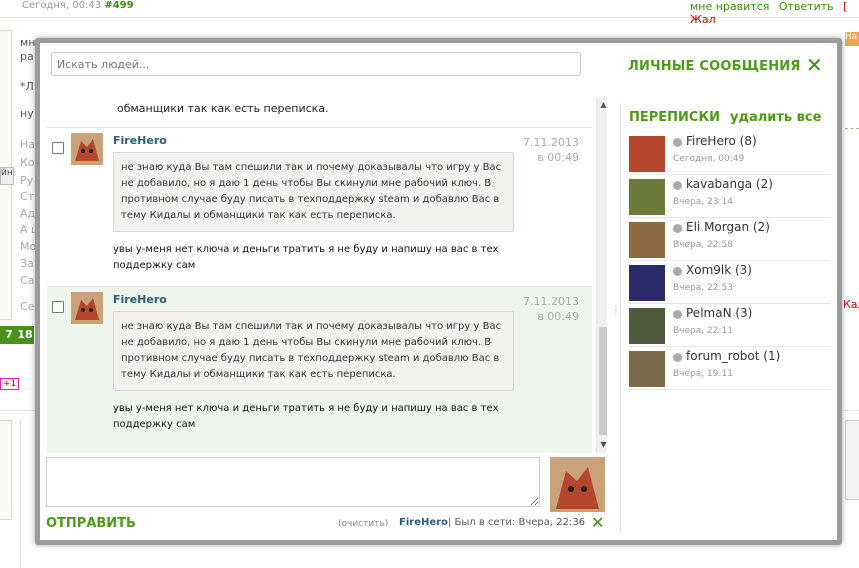 Image resolution: width=859 pixels, height=568 pixels. Describe the element at coordinates (27, 56) in the screenshot. I see `post-text-fragment: ра` at that location.